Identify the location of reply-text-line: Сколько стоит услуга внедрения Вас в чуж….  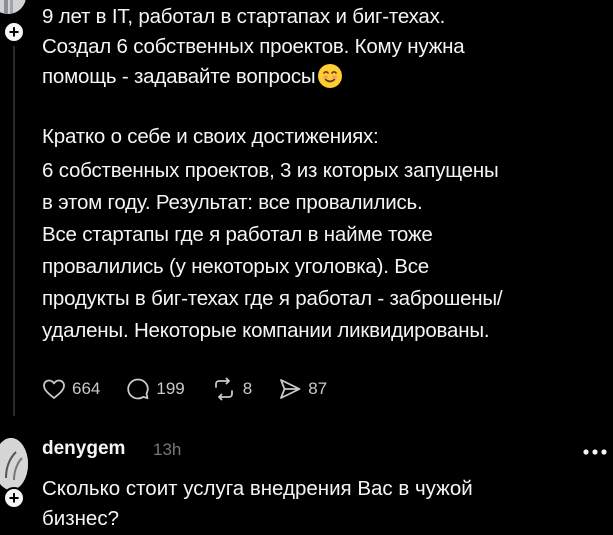
(257, 488).